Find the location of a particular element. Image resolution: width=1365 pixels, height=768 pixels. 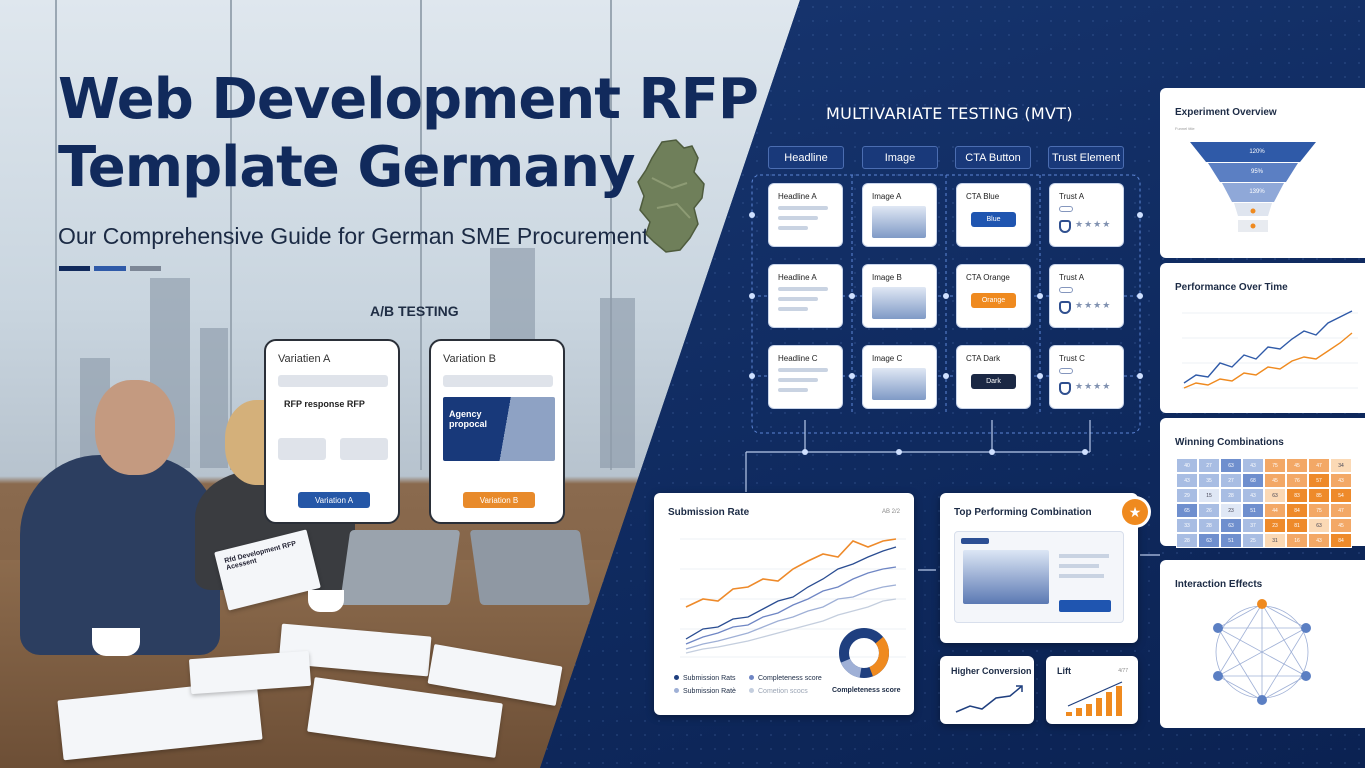

funnel-subtitle: Funnel title is located at coordinates (1185, 128).